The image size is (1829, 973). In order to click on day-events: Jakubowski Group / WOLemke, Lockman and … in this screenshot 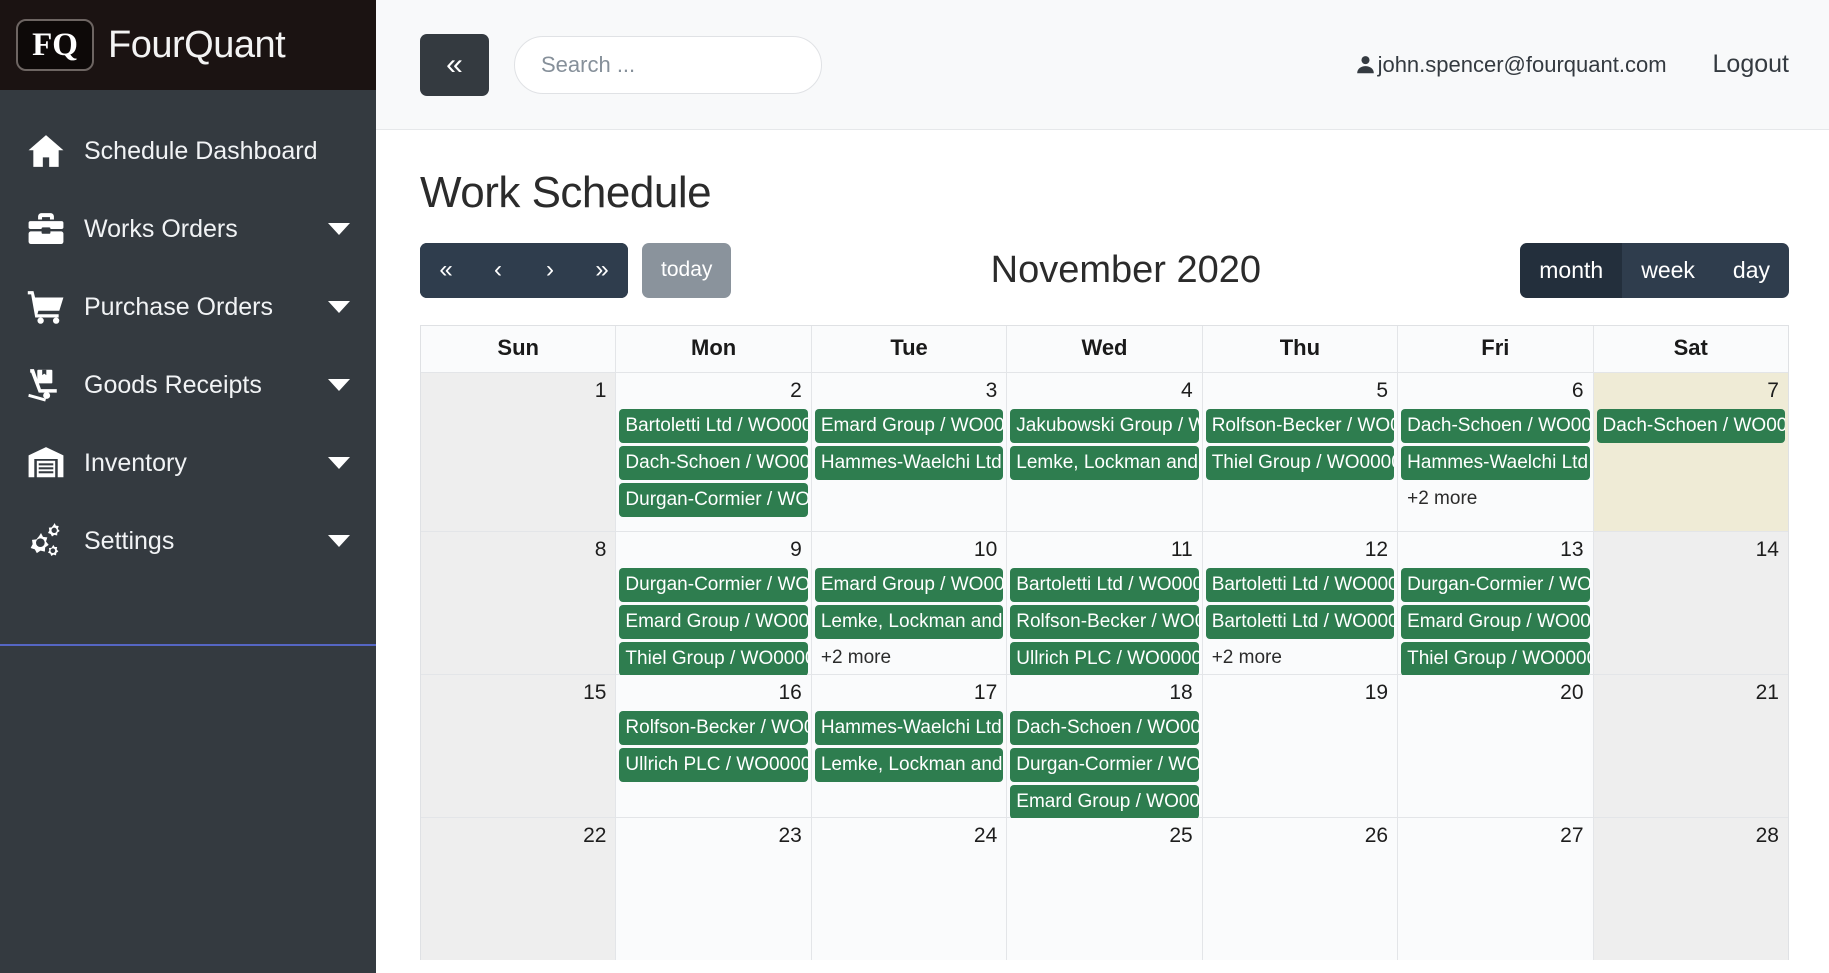, I will do `click(1104, 444)`.